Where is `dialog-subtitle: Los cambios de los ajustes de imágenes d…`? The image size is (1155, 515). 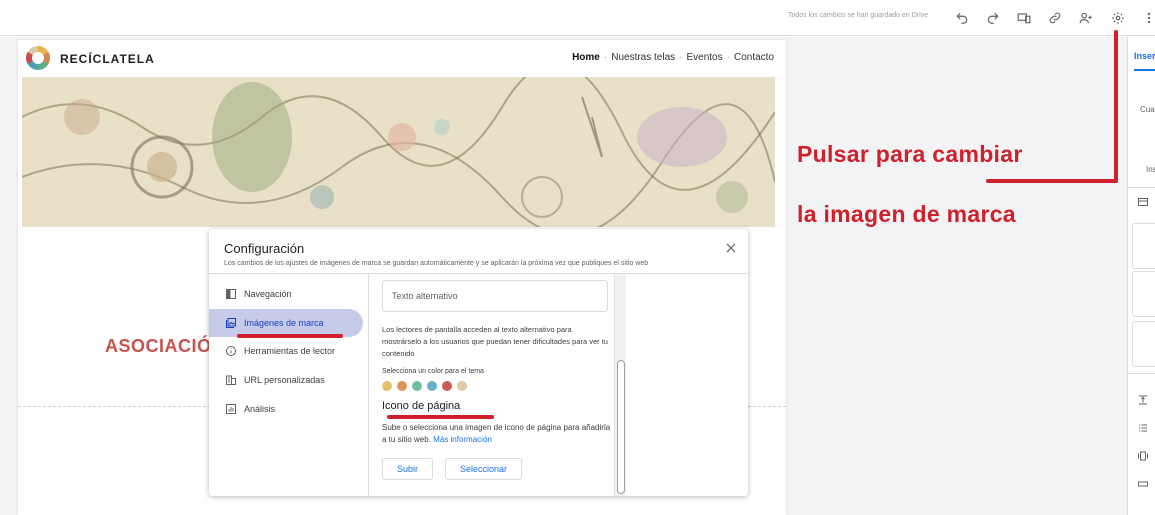 dialog-subtitle: Los cambios de los ajustes de imágenes d… is located at coordinates (436, 263).